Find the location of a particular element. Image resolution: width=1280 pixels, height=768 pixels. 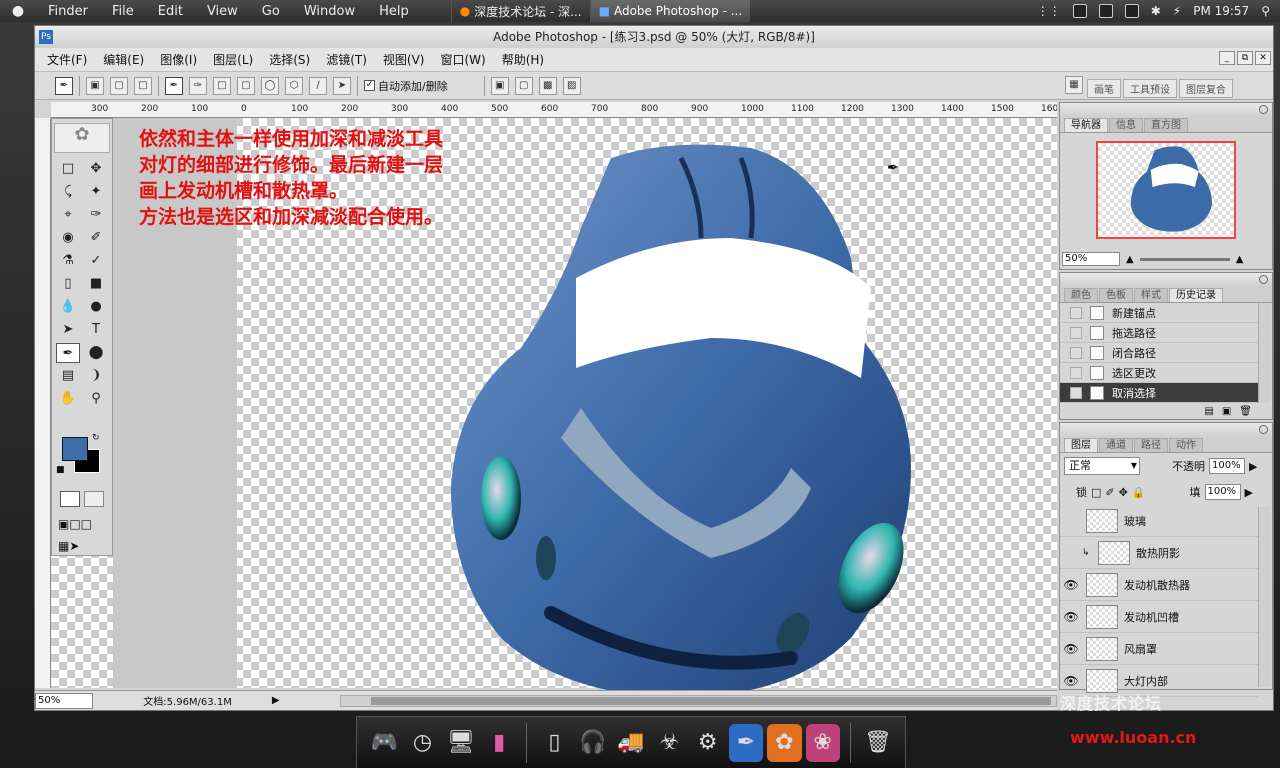

layer-row: ↳ 散热阴影 is located at coordinates (1159, 553).